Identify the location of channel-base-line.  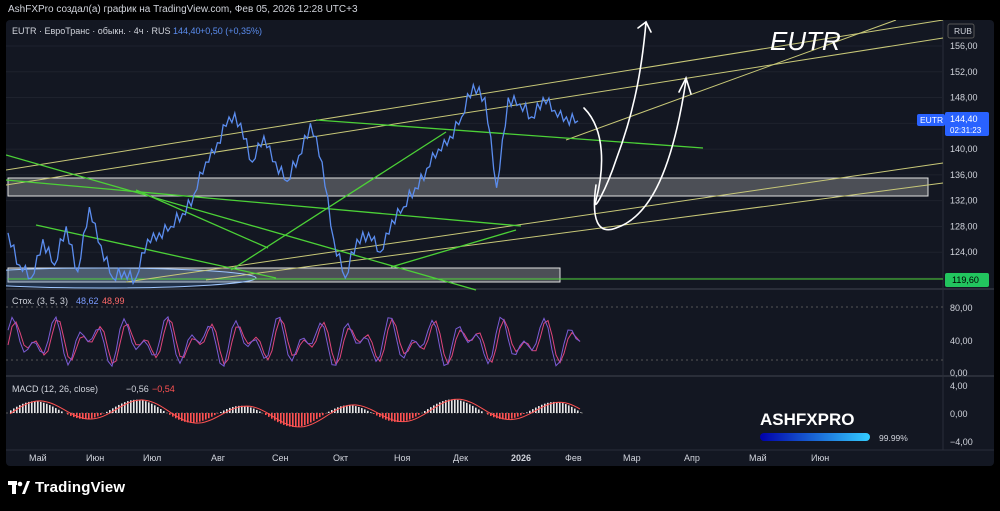
(574, 231).